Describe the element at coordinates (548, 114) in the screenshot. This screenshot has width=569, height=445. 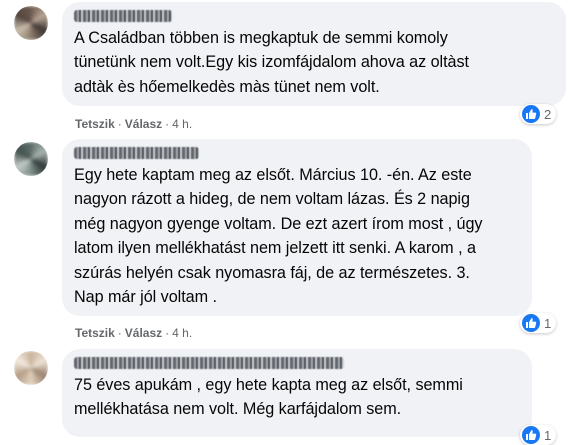
I see `reaction-count-value: 2` at that location.